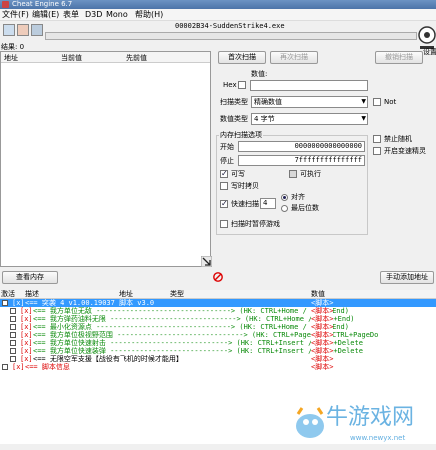 This screenshot has width=436, height=450. I want to click on pointer-arrow-icon, so click(206, 261).